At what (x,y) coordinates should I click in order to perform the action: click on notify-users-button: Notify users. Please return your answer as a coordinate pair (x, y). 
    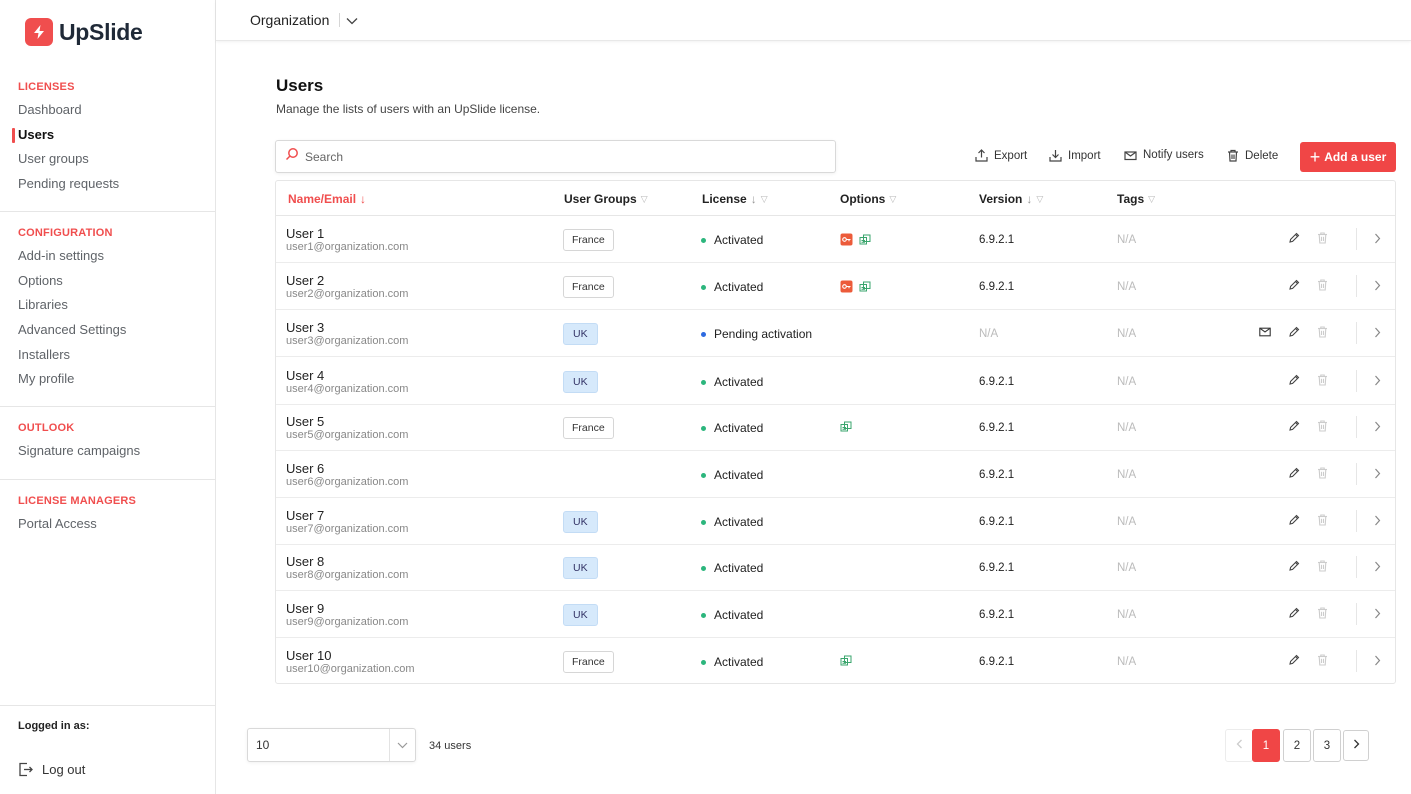
    Looking at the image, I should click on (1164, 155).